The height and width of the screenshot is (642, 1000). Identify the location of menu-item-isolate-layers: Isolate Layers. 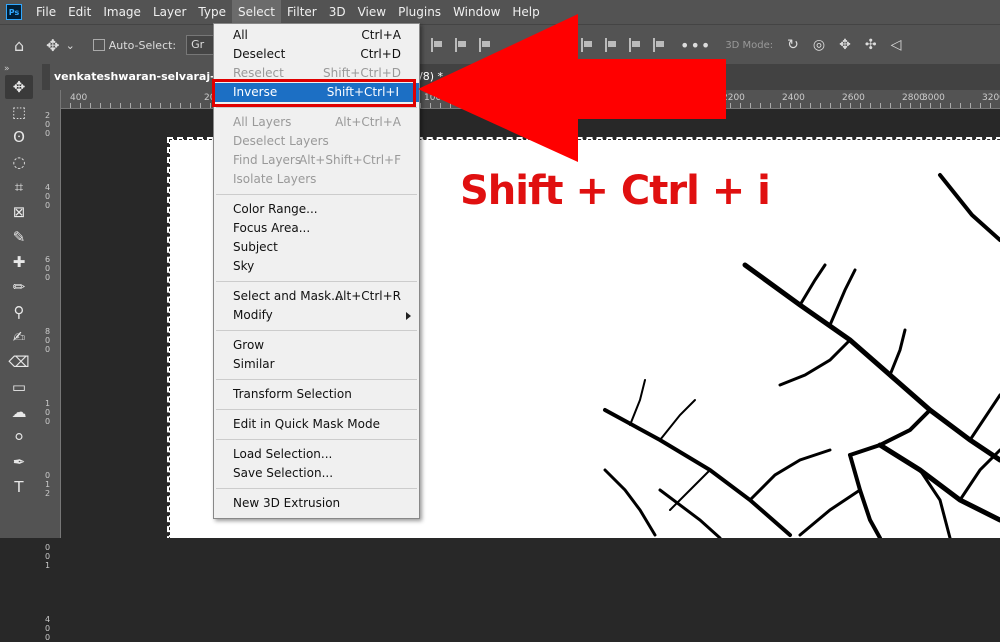
(316, 179).